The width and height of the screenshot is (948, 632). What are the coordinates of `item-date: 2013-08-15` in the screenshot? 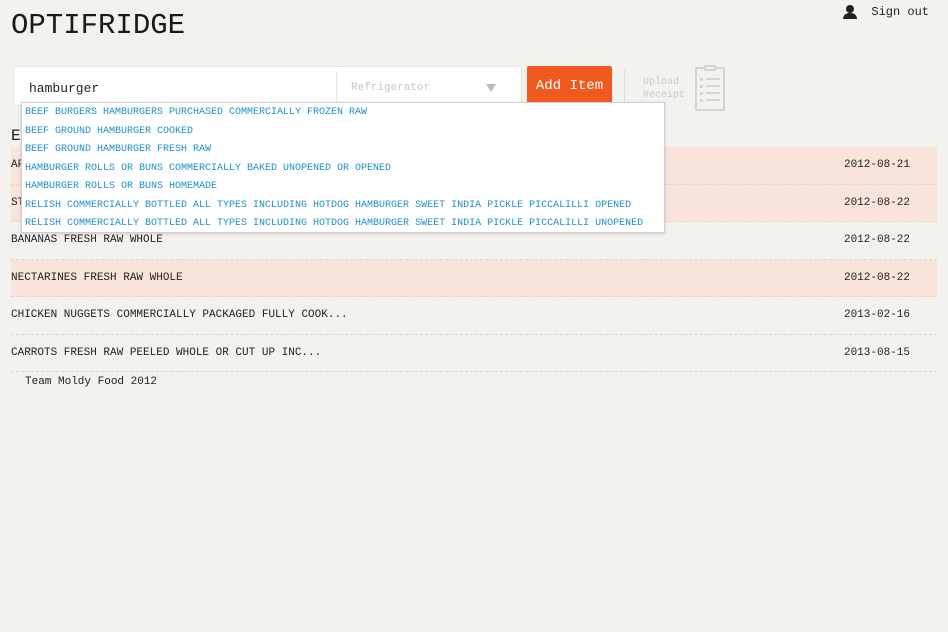 It's located at (876, 352).